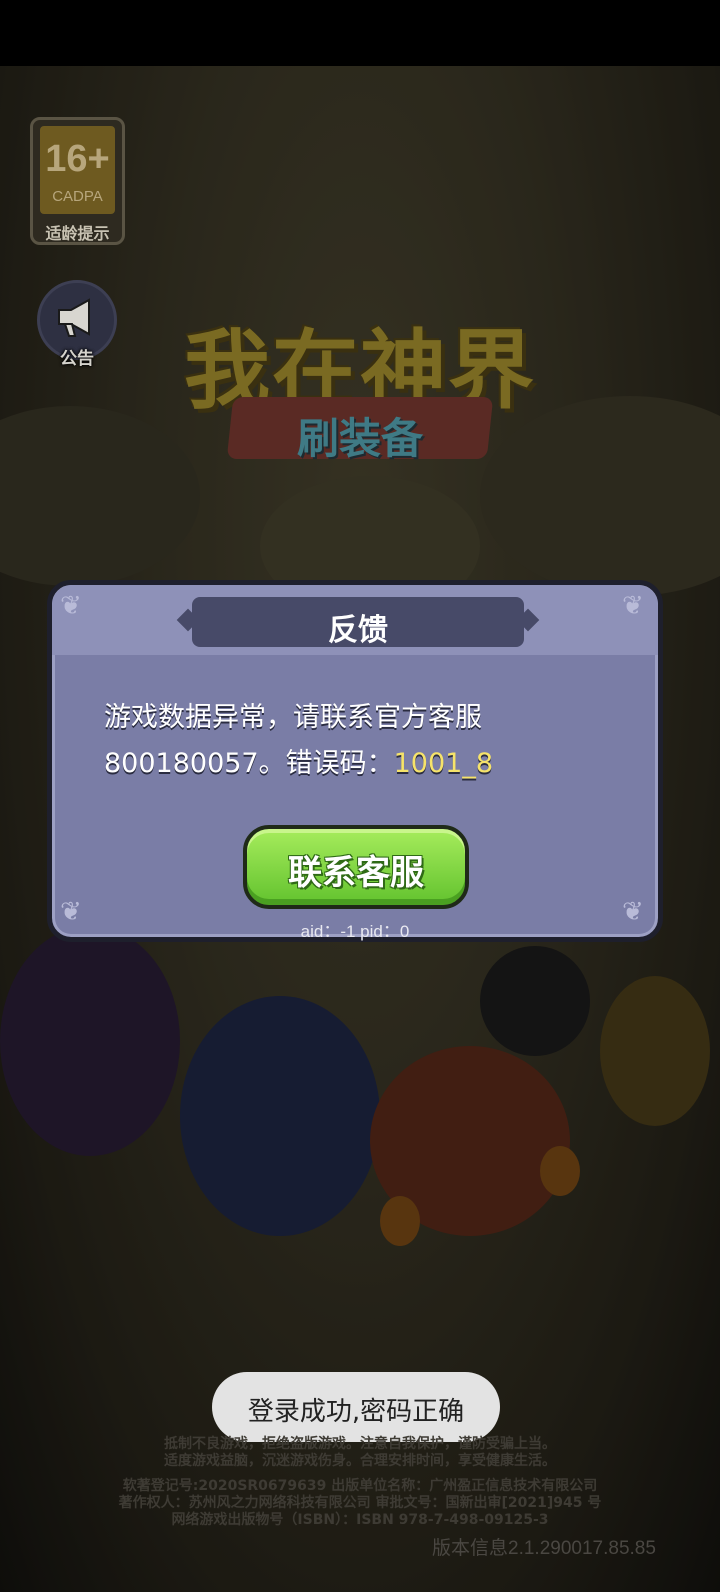 Image resolution: width=720 pixels, height=1592 pixels. I want to click on legal-notice-1: 抵制不良游戏，拒绝盗版游戏。注意自我保护，谨防受骗上当。, so click(360, 1444).